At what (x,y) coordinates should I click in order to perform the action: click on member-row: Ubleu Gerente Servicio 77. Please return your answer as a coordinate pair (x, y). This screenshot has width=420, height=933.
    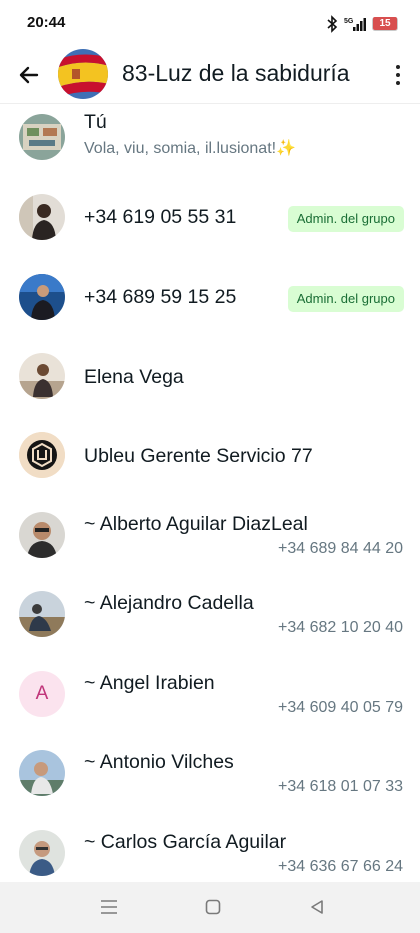
    Looking at the image, I should click on (210, 455).